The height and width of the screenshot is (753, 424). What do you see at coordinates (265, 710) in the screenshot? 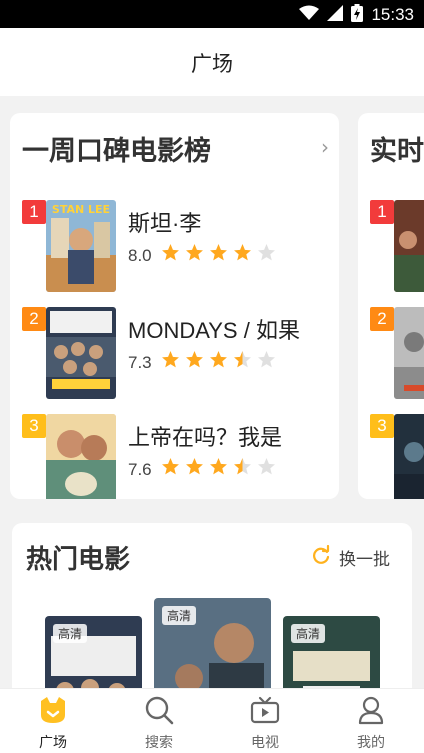
I see `tv-icon` at bounding box center [265, 710].